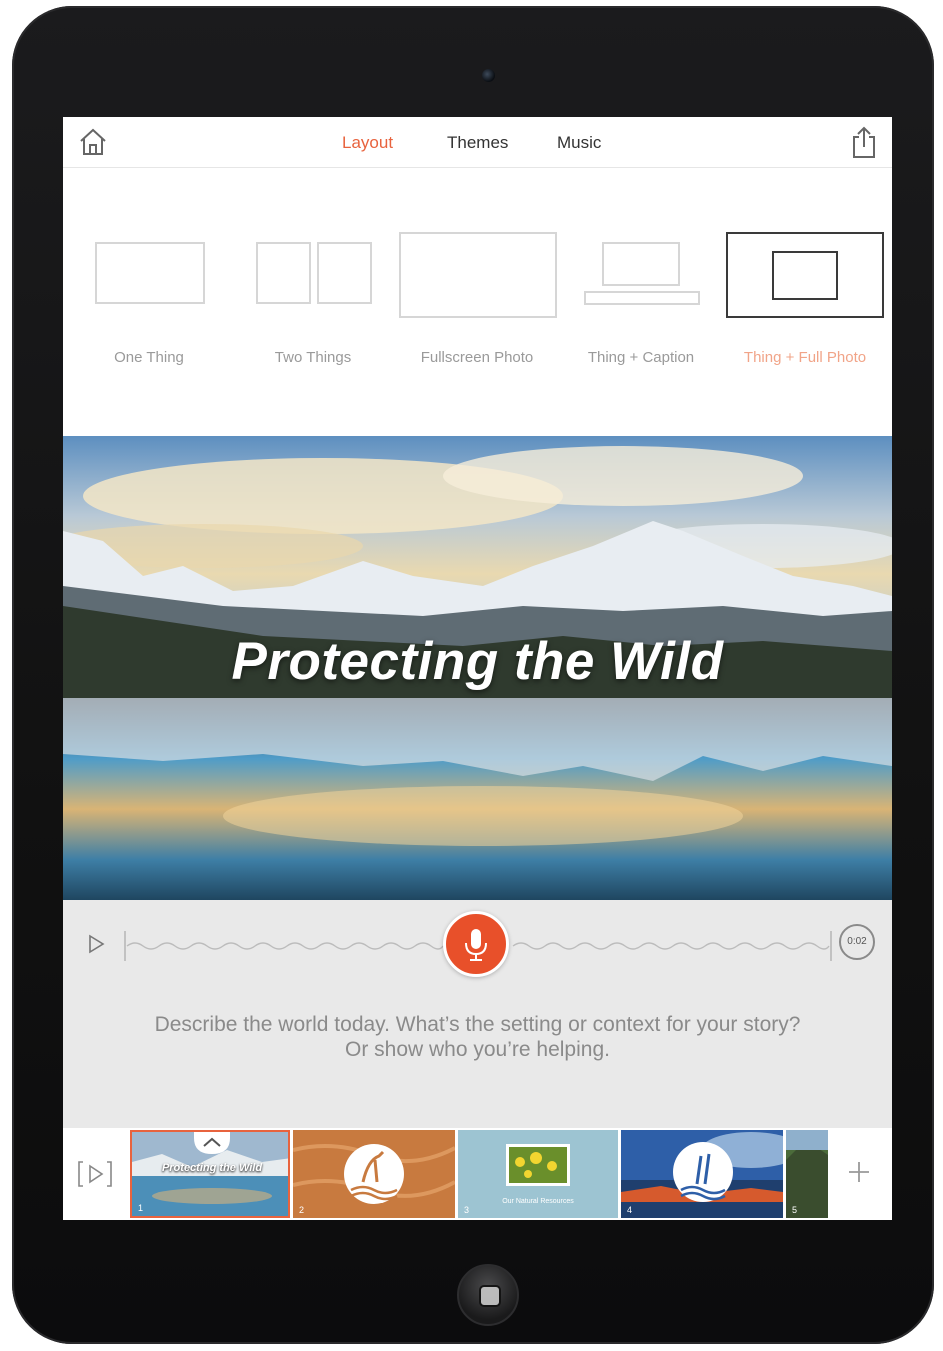  I want to click on top-toolbar: Layout Themes Music, so click(477, 142).